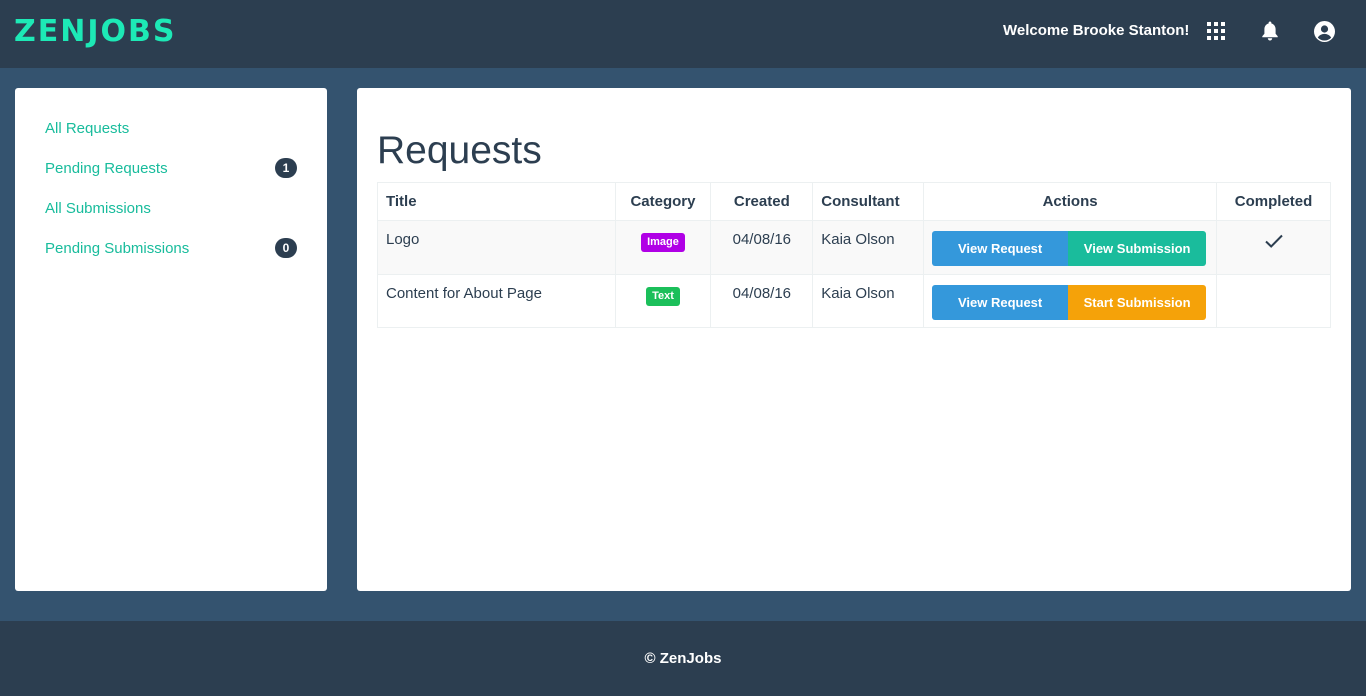  Describe the element at coordinates (1096, 30) in the screenshot. I see `welcome-message: Welcome Brooke Stanton!` at that location.